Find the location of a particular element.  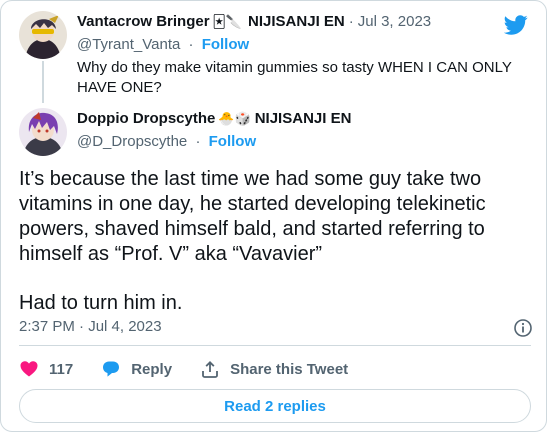

tweet-paragraph-2: Had to turn him in. is located at coordinates (101, 303).